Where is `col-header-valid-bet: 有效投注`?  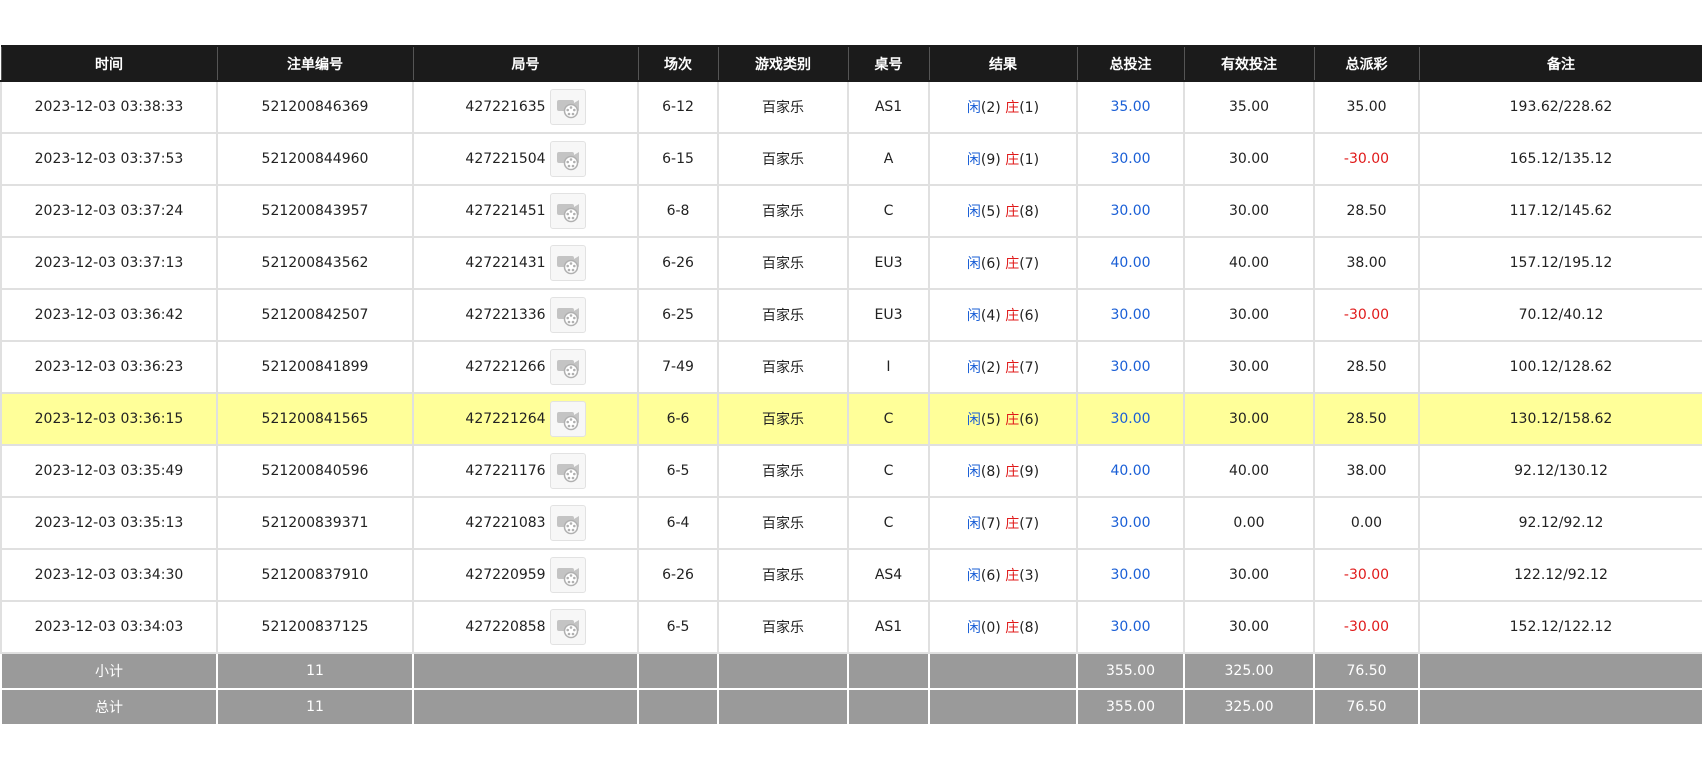 col-header-valid-bet: 有效投注 is located at coordinates (1249, 63).